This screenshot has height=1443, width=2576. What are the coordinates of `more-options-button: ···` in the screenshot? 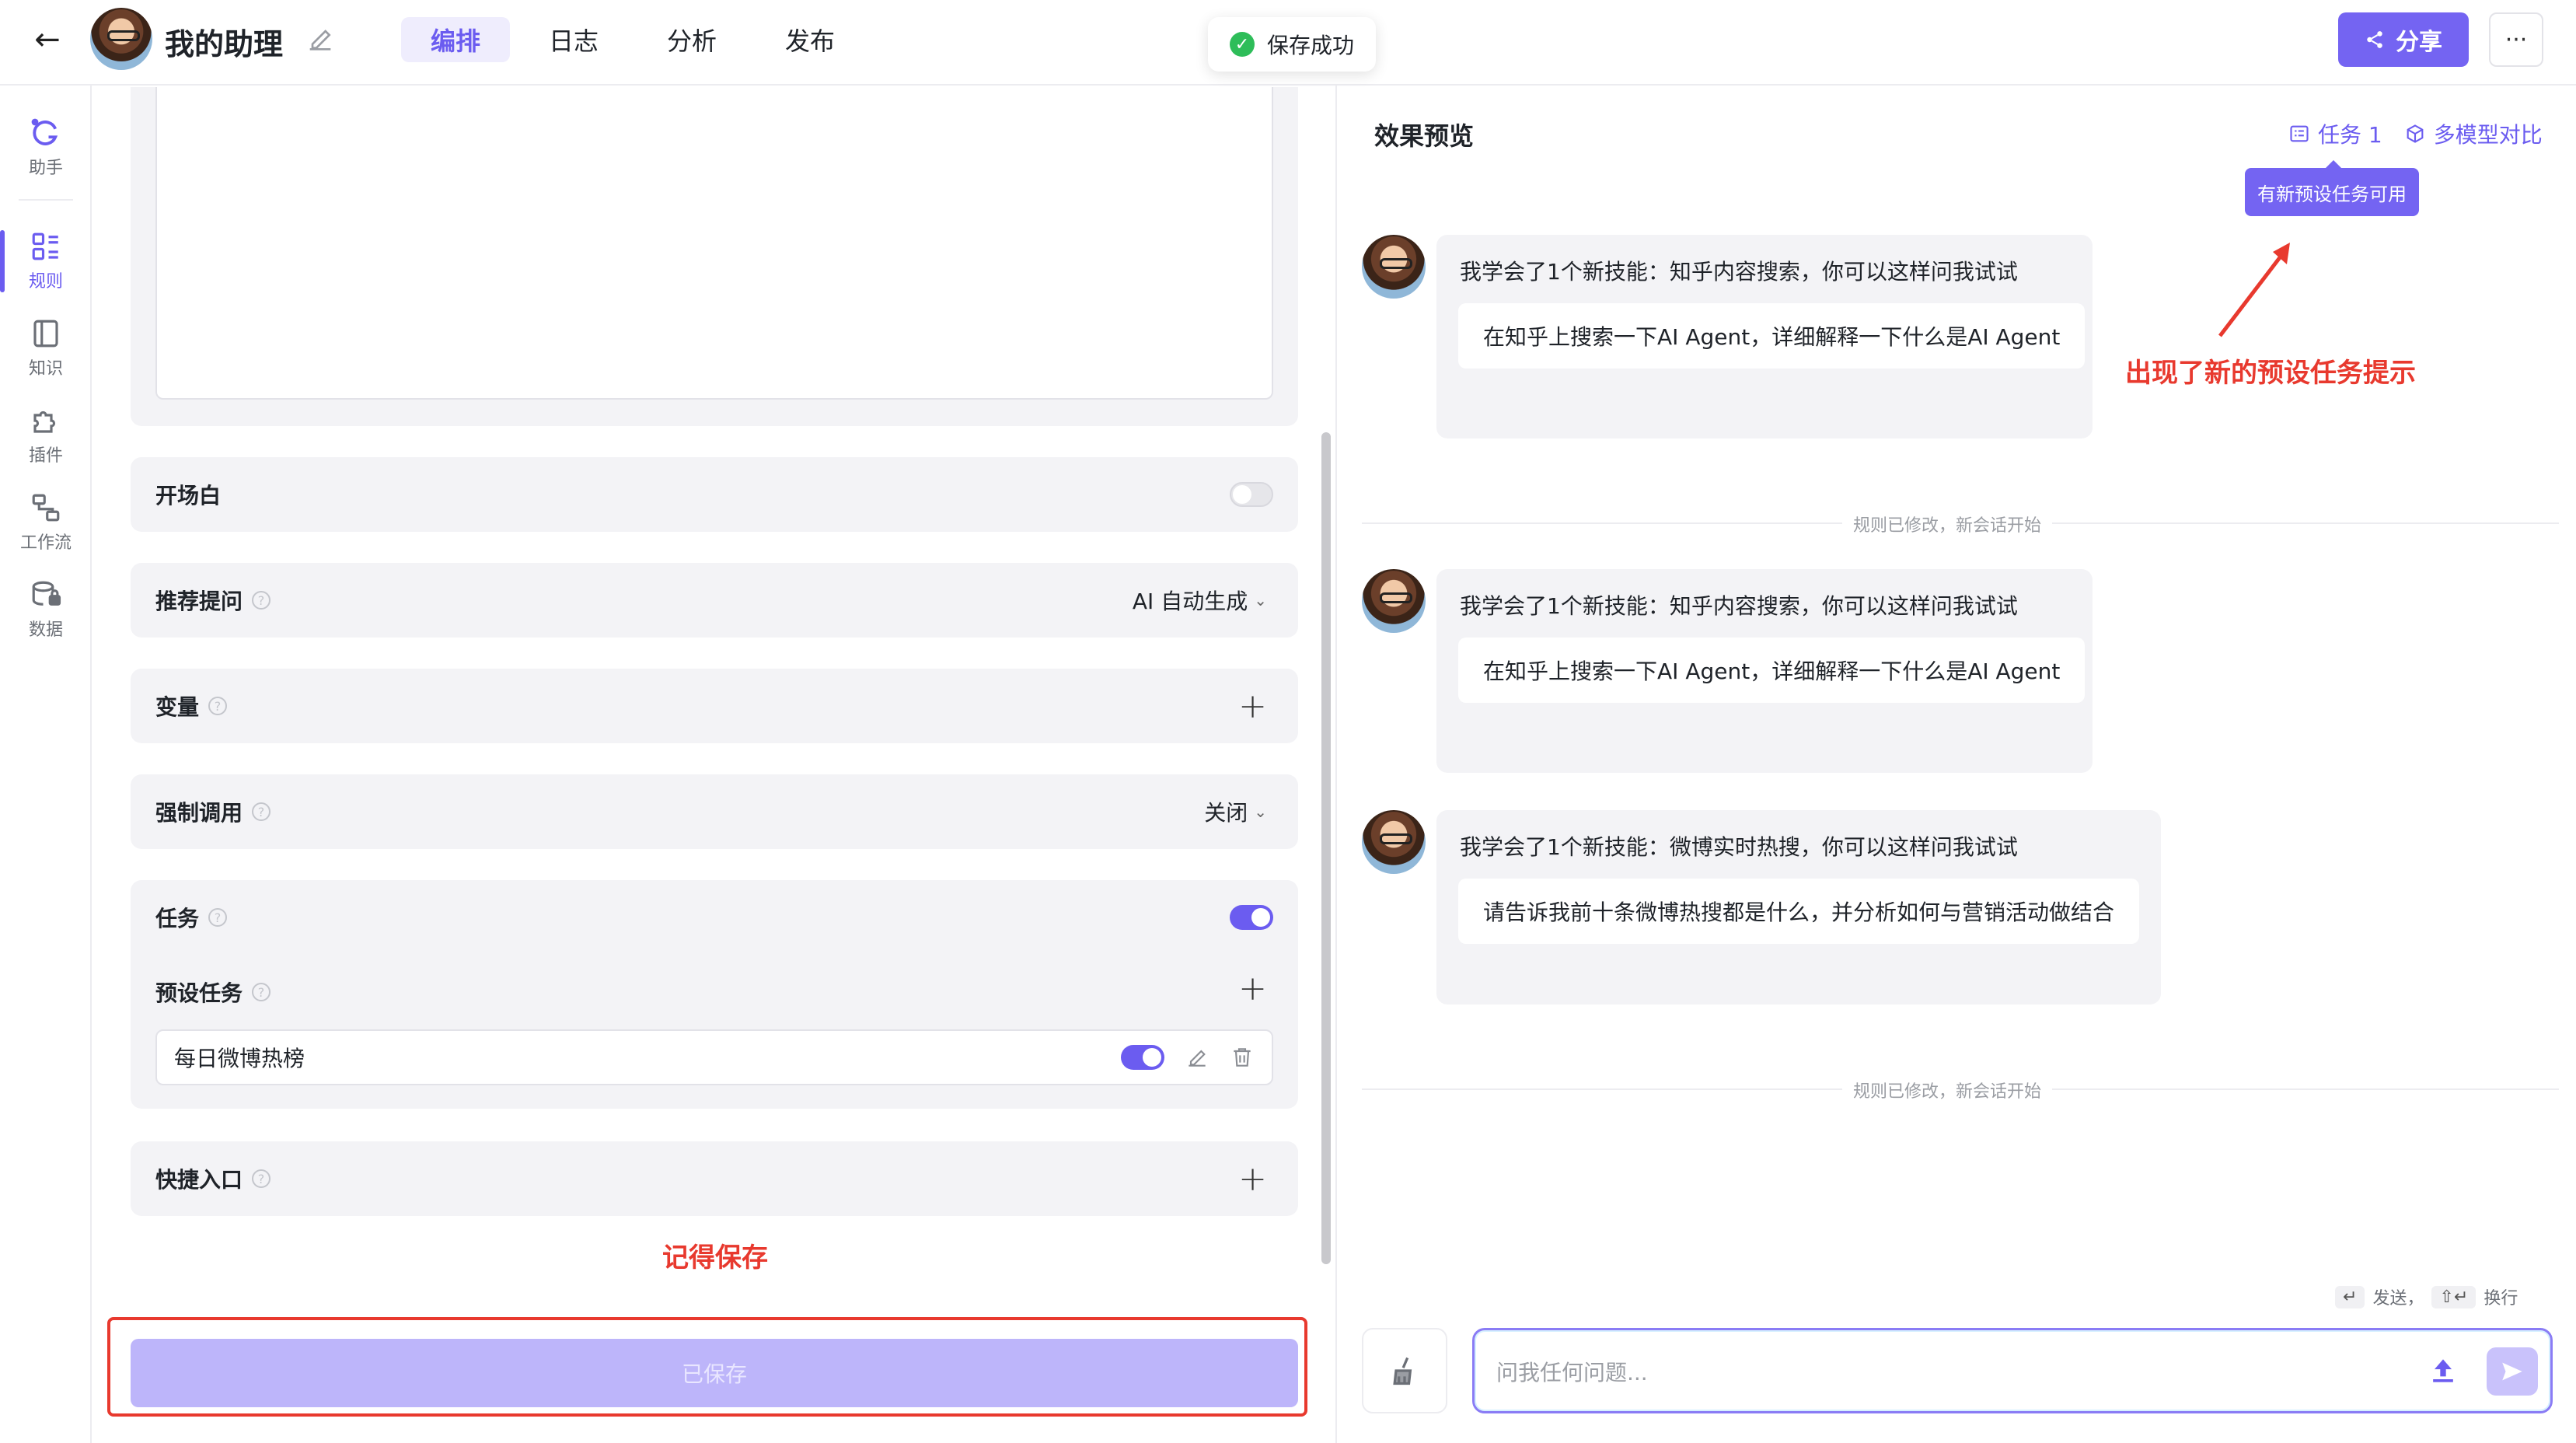 It's located at (2516, 39).